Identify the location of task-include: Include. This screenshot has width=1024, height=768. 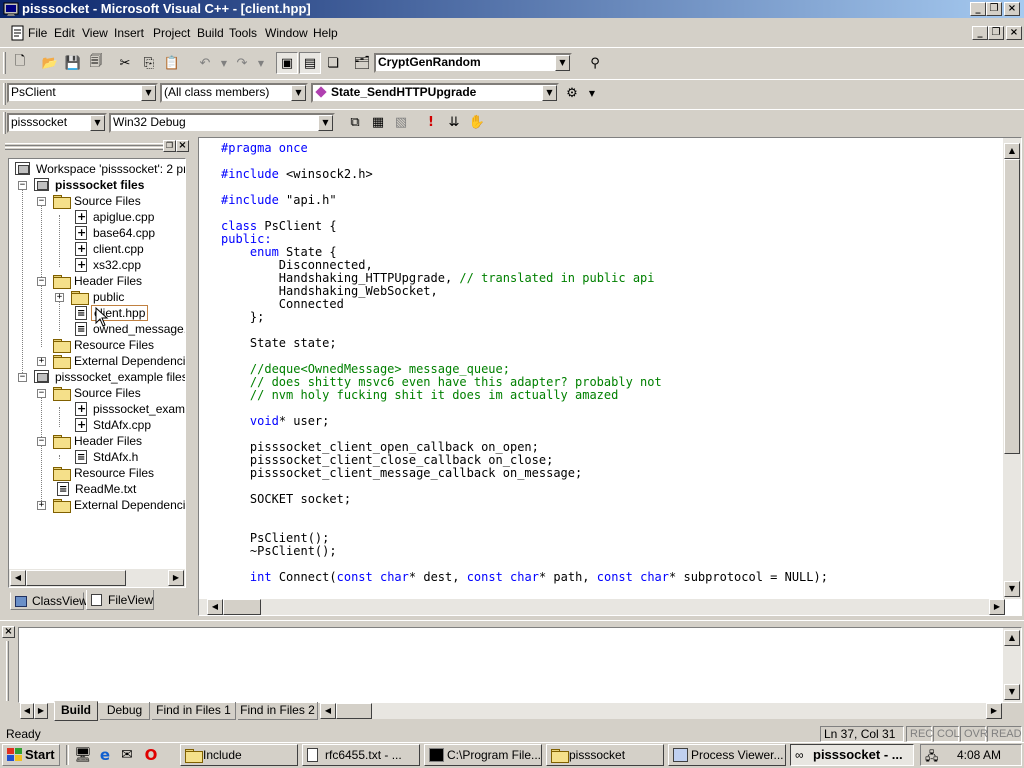
(239, 755).